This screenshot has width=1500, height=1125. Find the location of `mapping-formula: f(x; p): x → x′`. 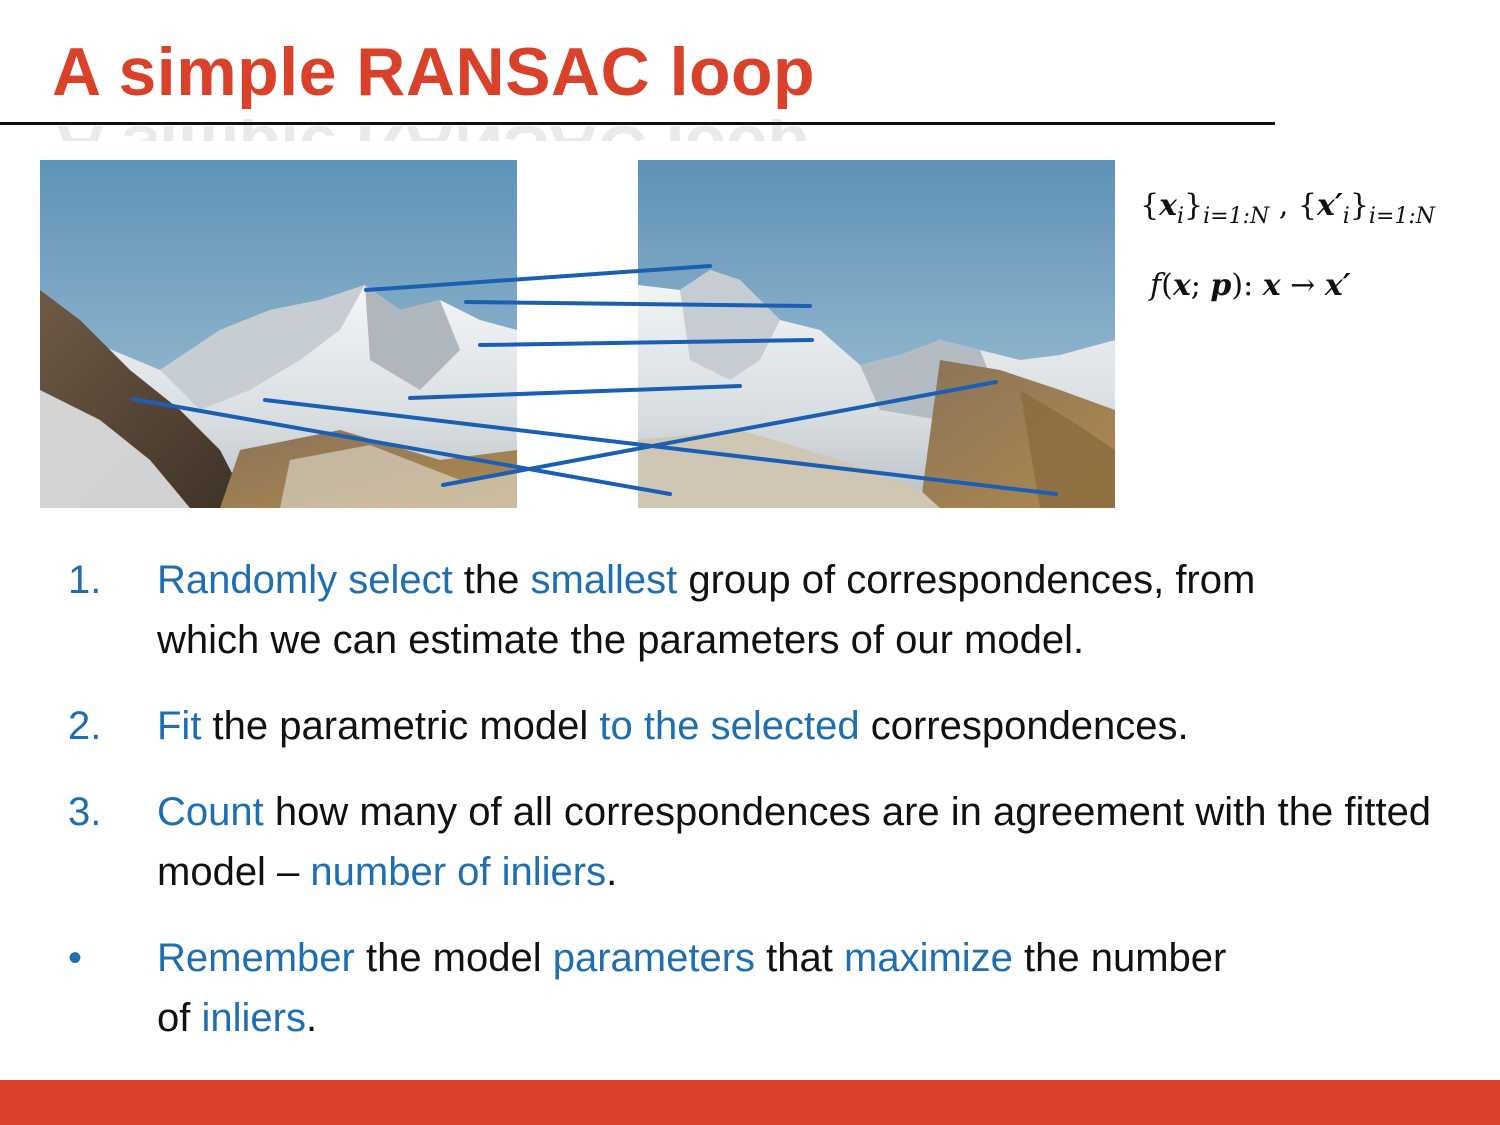

mapping-formula: f(x; p): x → x′ is located at coordinates (1250, 285).